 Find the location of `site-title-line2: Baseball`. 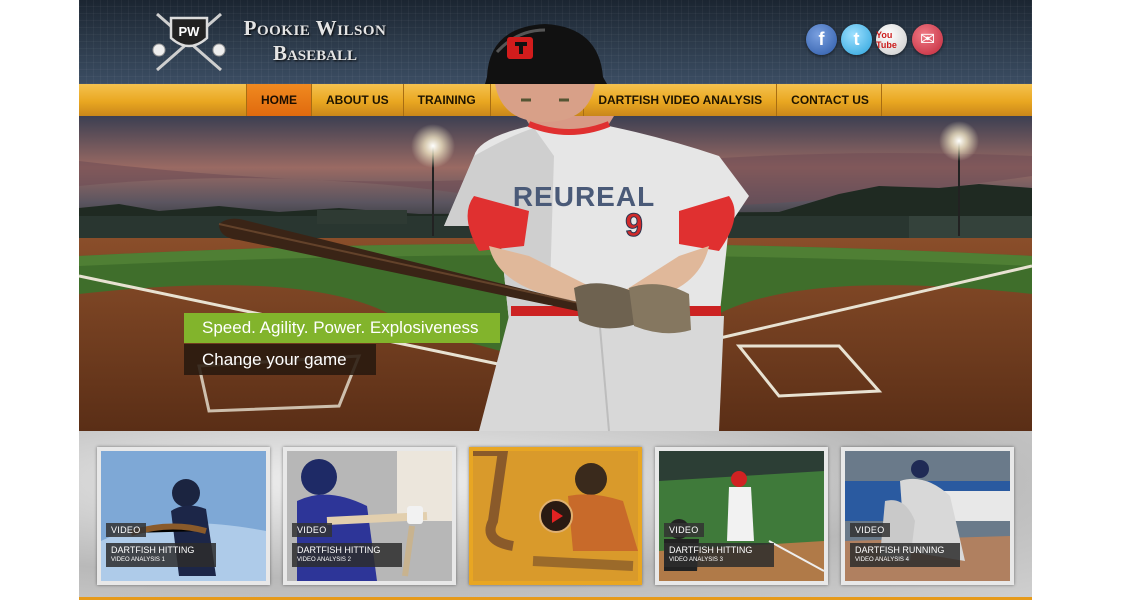

site-title-line2: Baseball is located at coordinates (315, 53).